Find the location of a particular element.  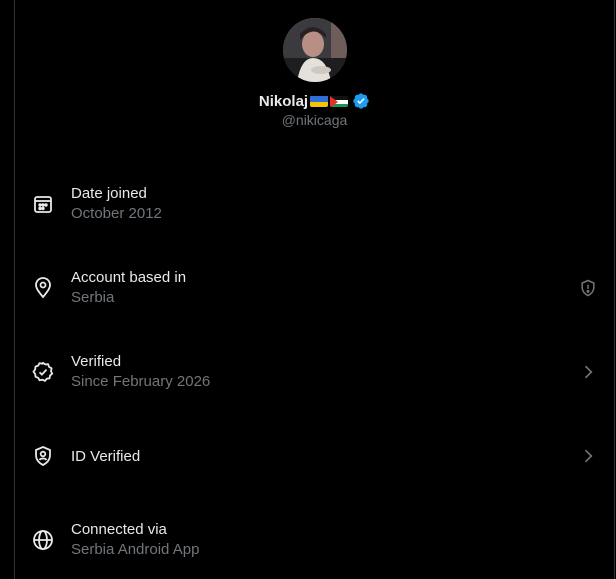

ukraine-flag-icon is located at coordinates (319, 101).